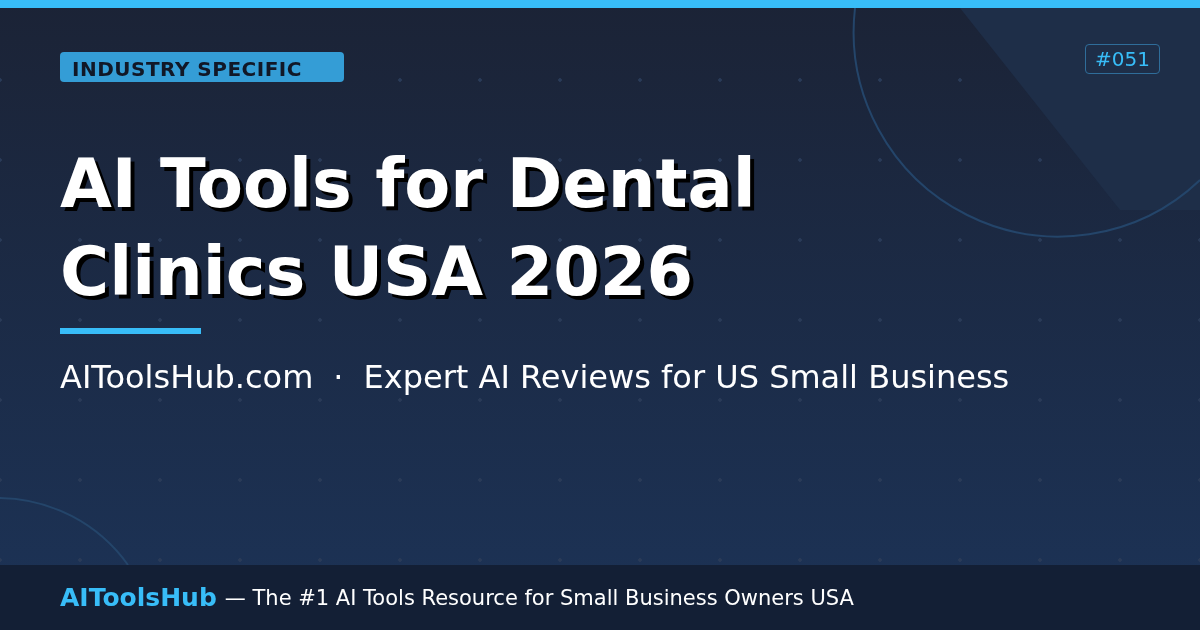  What do you see at coordinates (202, 67) in the screenshot?
I see `category-badge: INDUSTRY SPECIFIC` at bounding box center [202, 67].